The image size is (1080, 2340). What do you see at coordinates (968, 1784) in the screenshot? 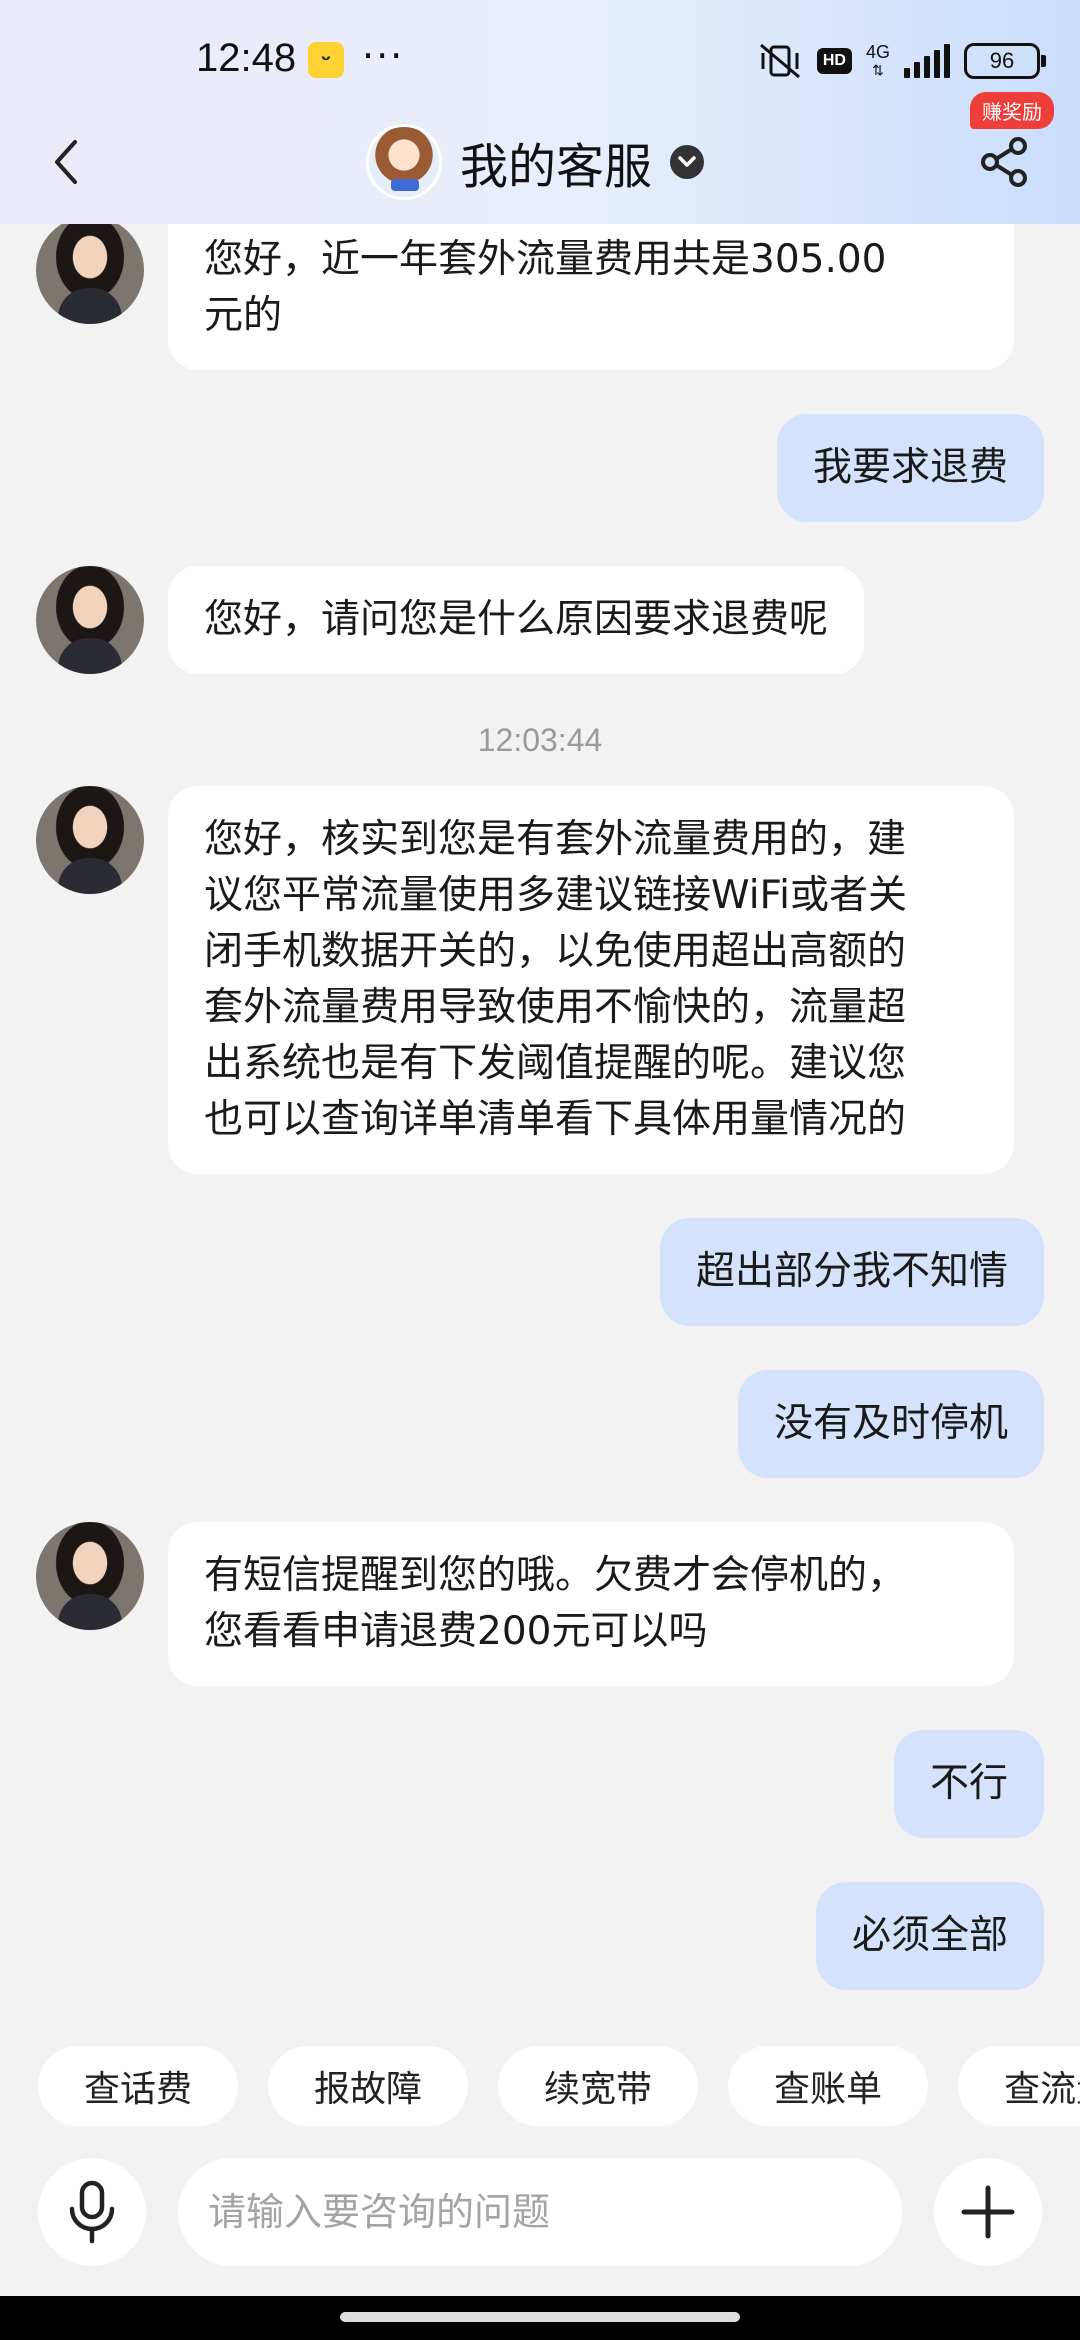
I see `user-message: 不行` at bounding box center [968, 1784].